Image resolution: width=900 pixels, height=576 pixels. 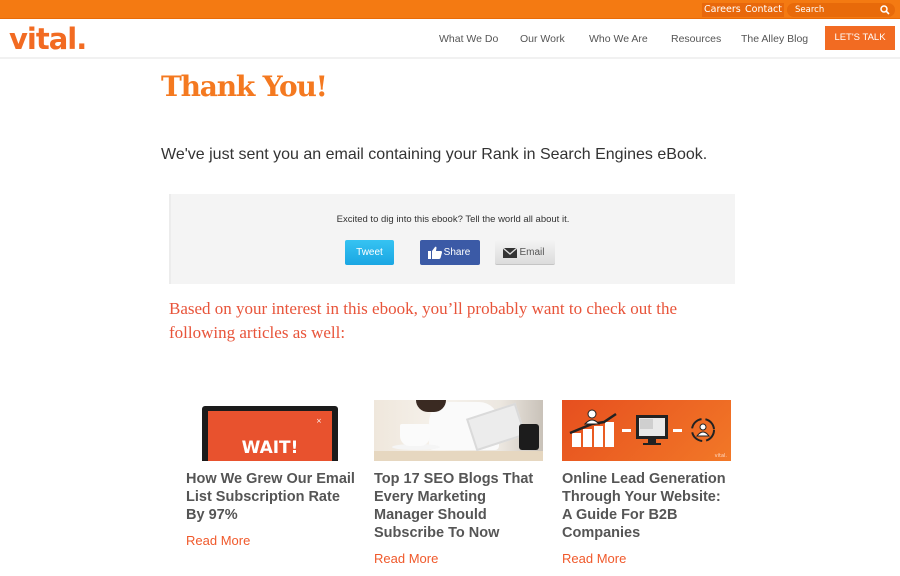 What do you see at coordinates (458, 430) in the screenshot?
I see `article-thumbnail-photo` at bounding box center [458, 430].